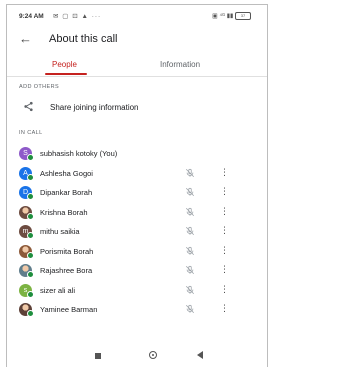  I want to click on participant-row: Krishna Borah ⋮, so click(137, 212).